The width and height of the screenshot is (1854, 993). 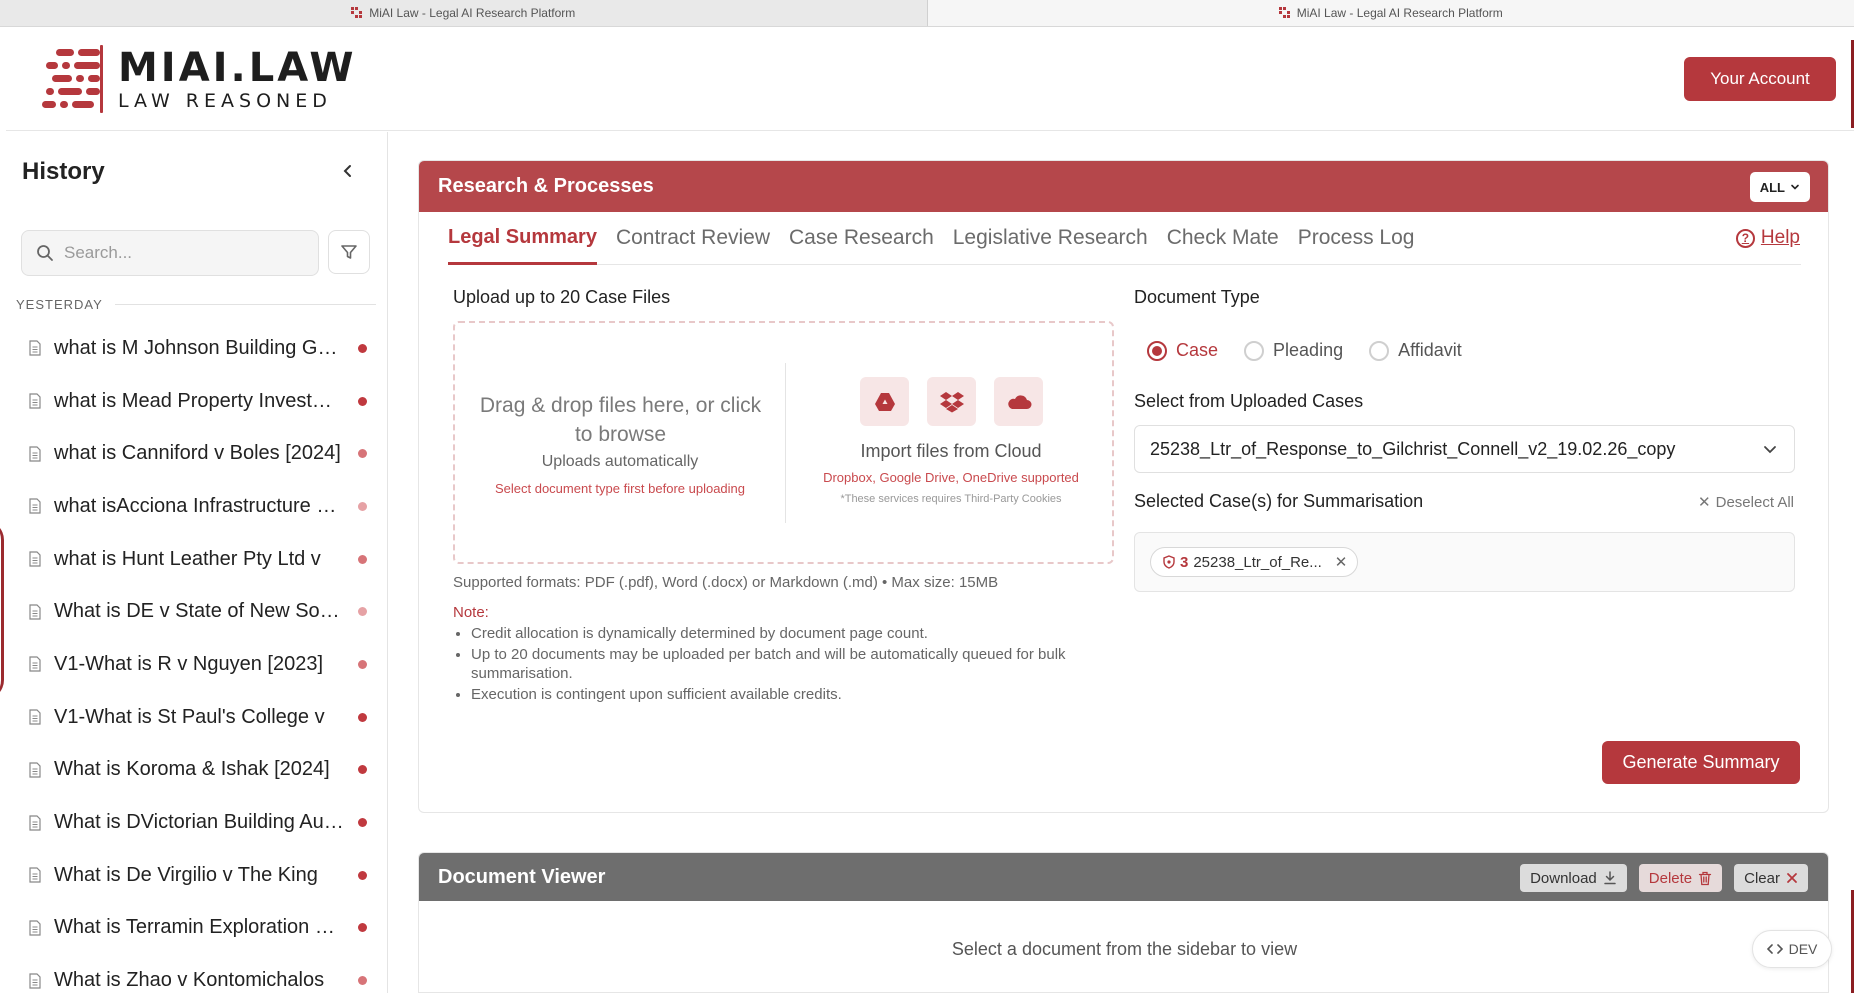 I want to click on delete-button: Delete, so click(x=1680, y=878).